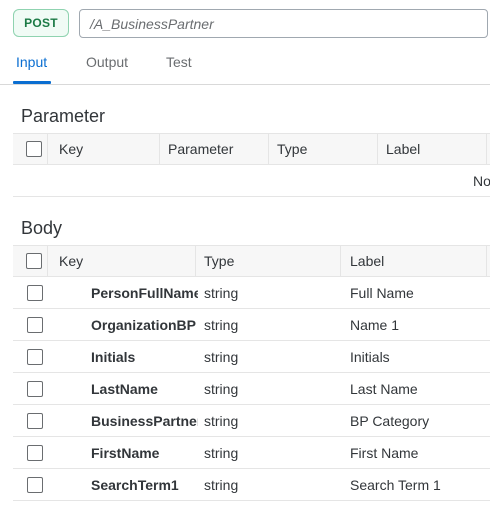 Image resolution: width=490 pixels, height=511 pixels. Describe the element at coordinates (375, 324) in the screenshot. I see `row-label: Name 1` at that location.